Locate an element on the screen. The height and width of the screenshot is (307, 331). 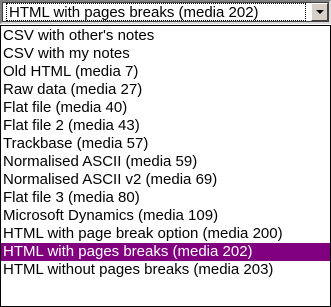
dropdown-option: Microsoft Dynamics (media 109) is located at coordinates (165, 216).